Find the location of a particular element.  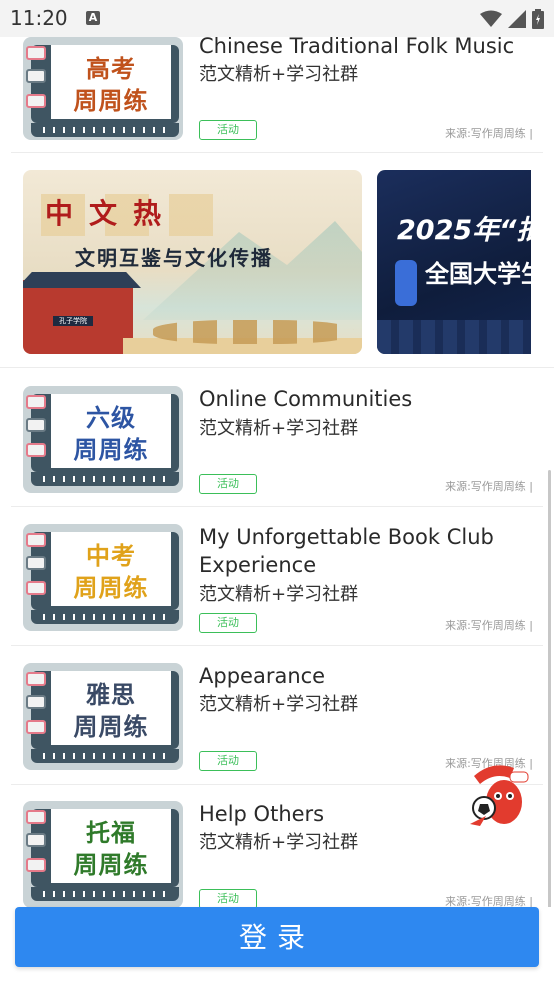

mascot-icon is located at coordinates (497, 794).